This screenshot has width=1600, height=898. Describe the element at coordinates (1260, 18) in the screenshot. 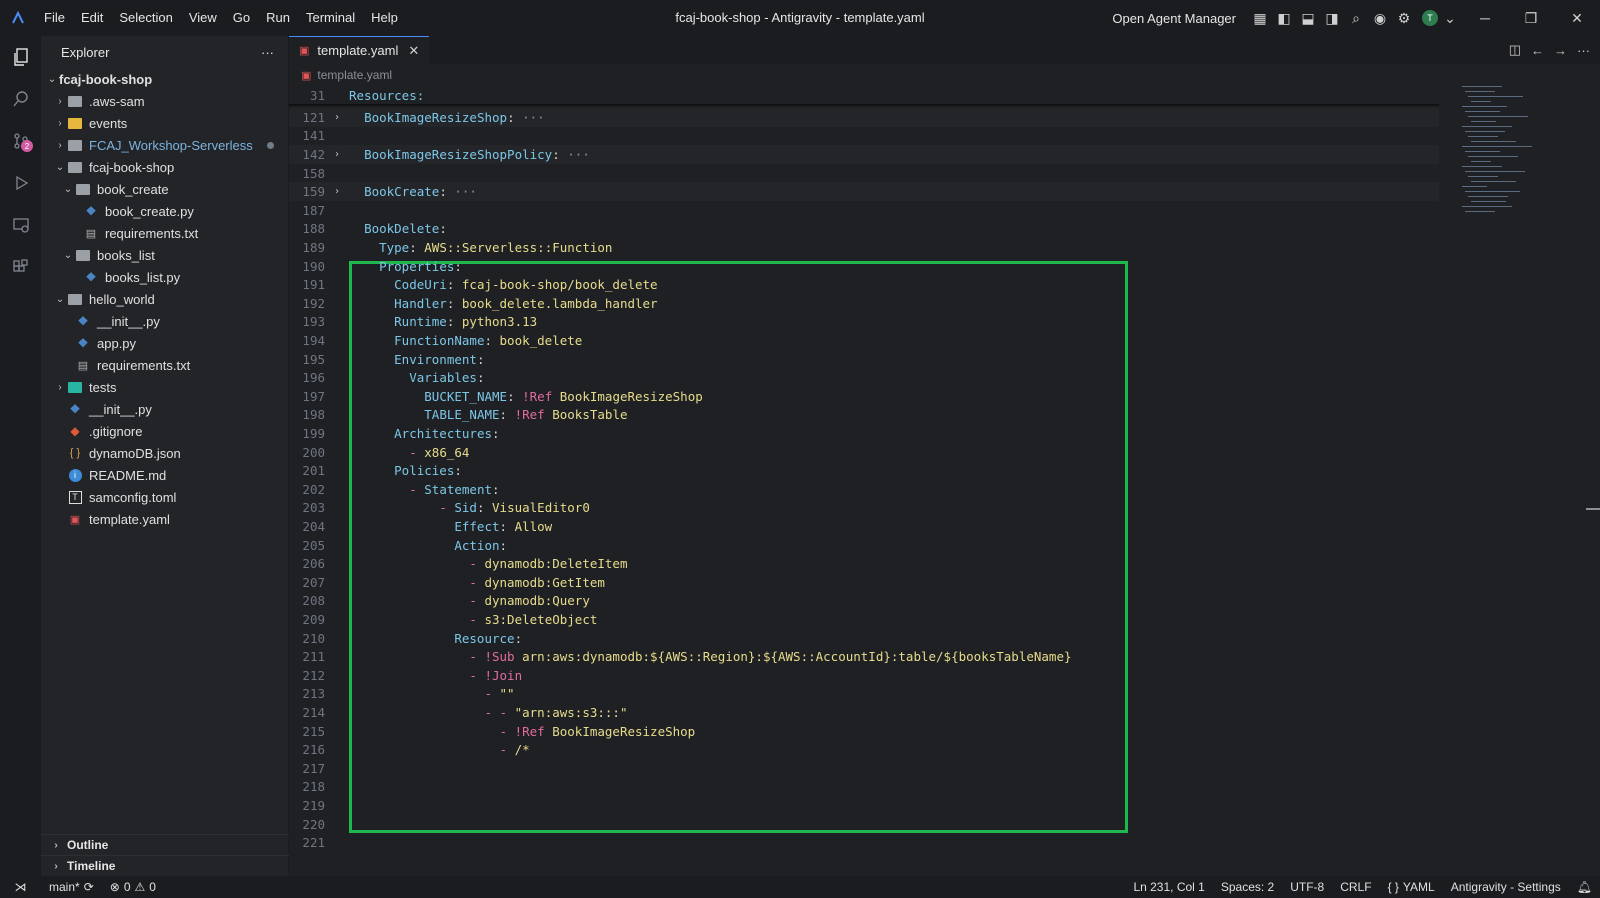

I see `customize-layout-icon: ▦` at that location.